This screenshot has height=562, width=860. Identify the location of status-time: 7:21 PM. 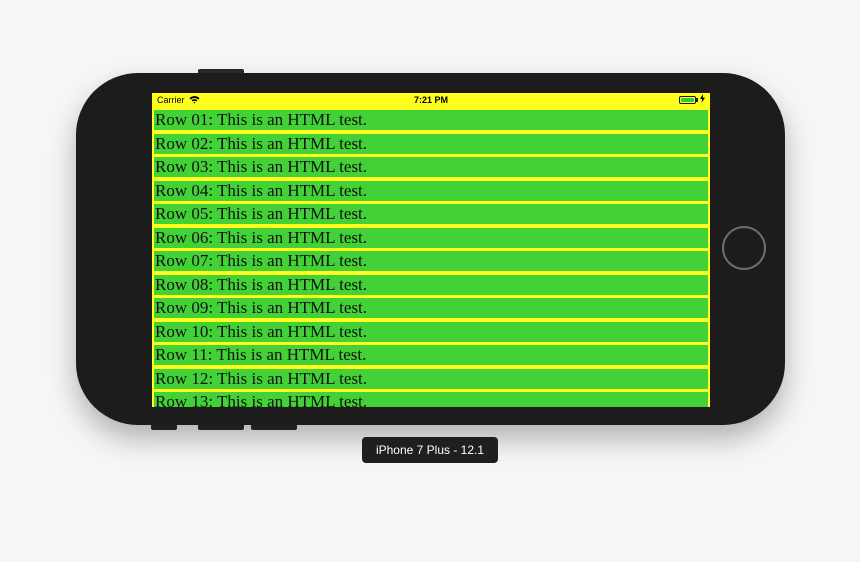
(430, 100).